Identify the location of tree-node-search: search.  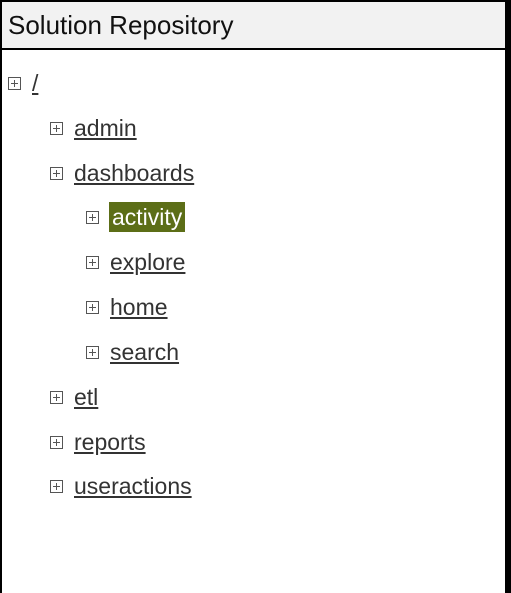
(133, 352).